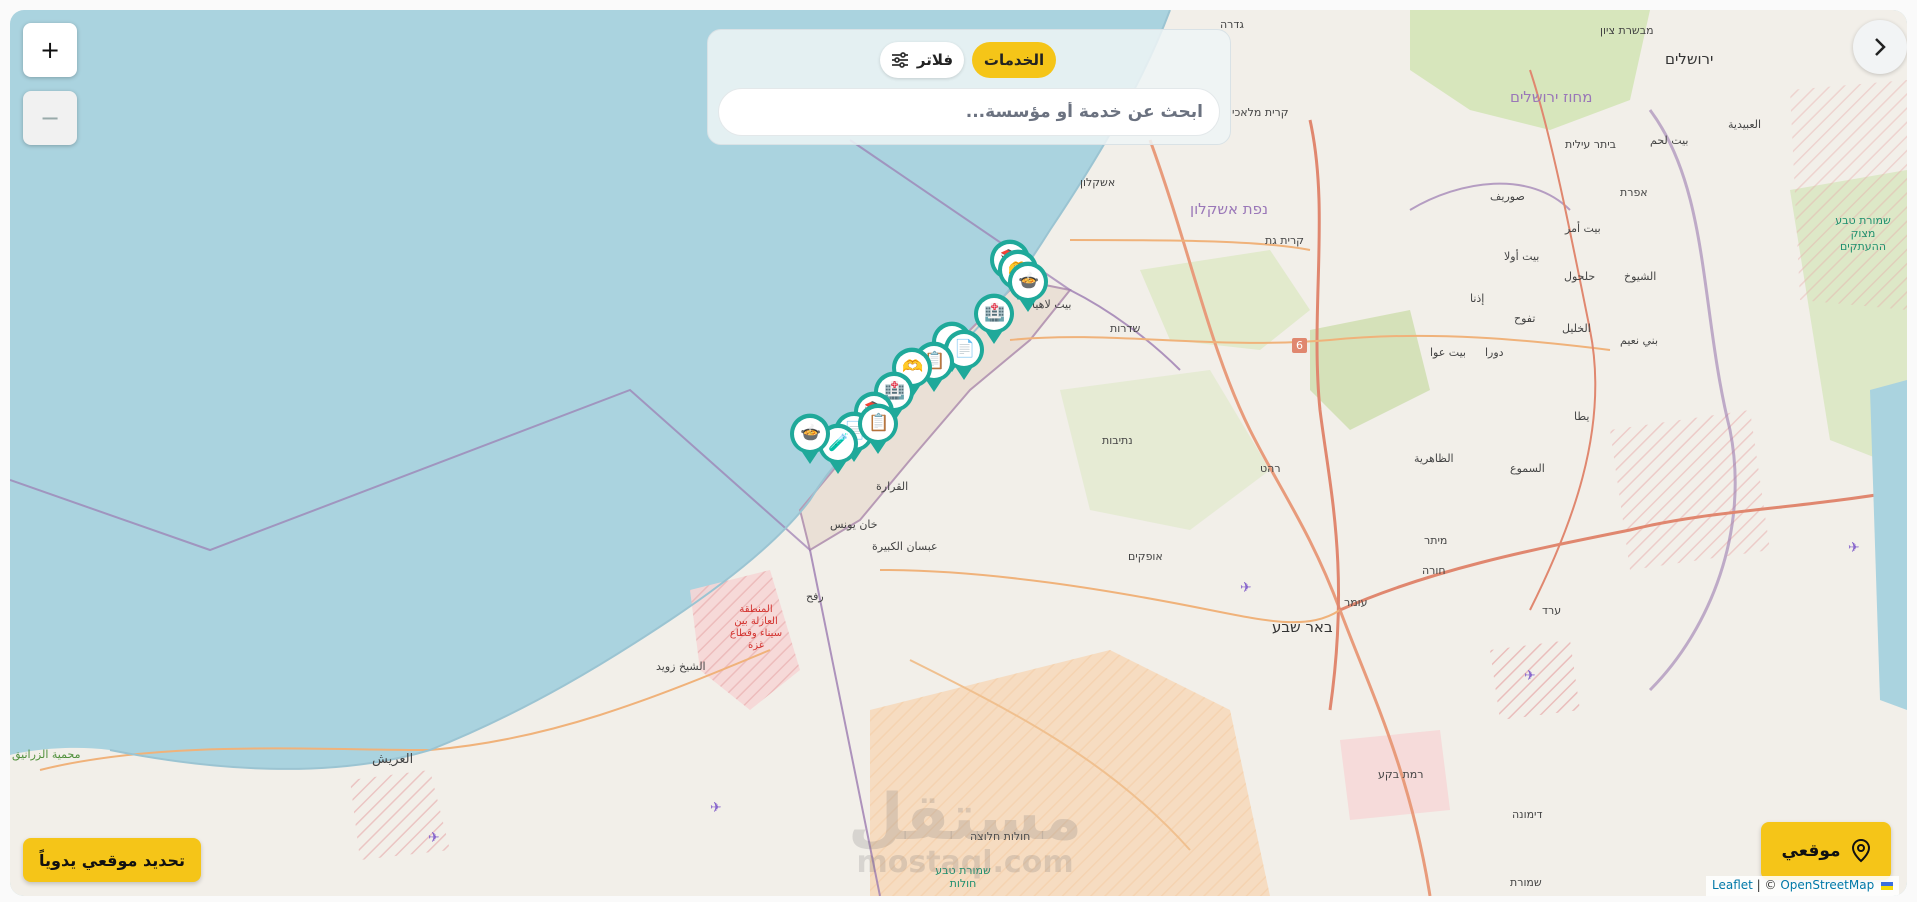 The width and height of the screenshot is (1917, 902). I want to click on place-label-hura: חורה, so click(1434, 570).